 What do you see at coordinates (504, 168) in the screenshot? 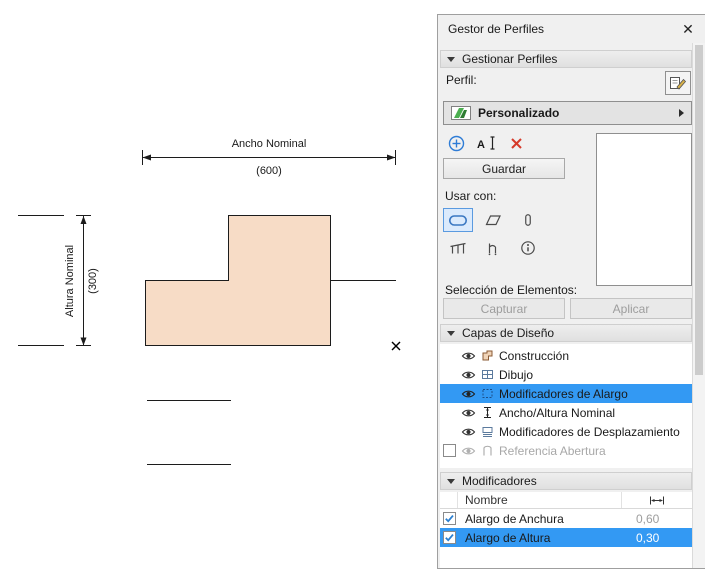
I see `save-button: Guardar` at bounding box center [504, 168].